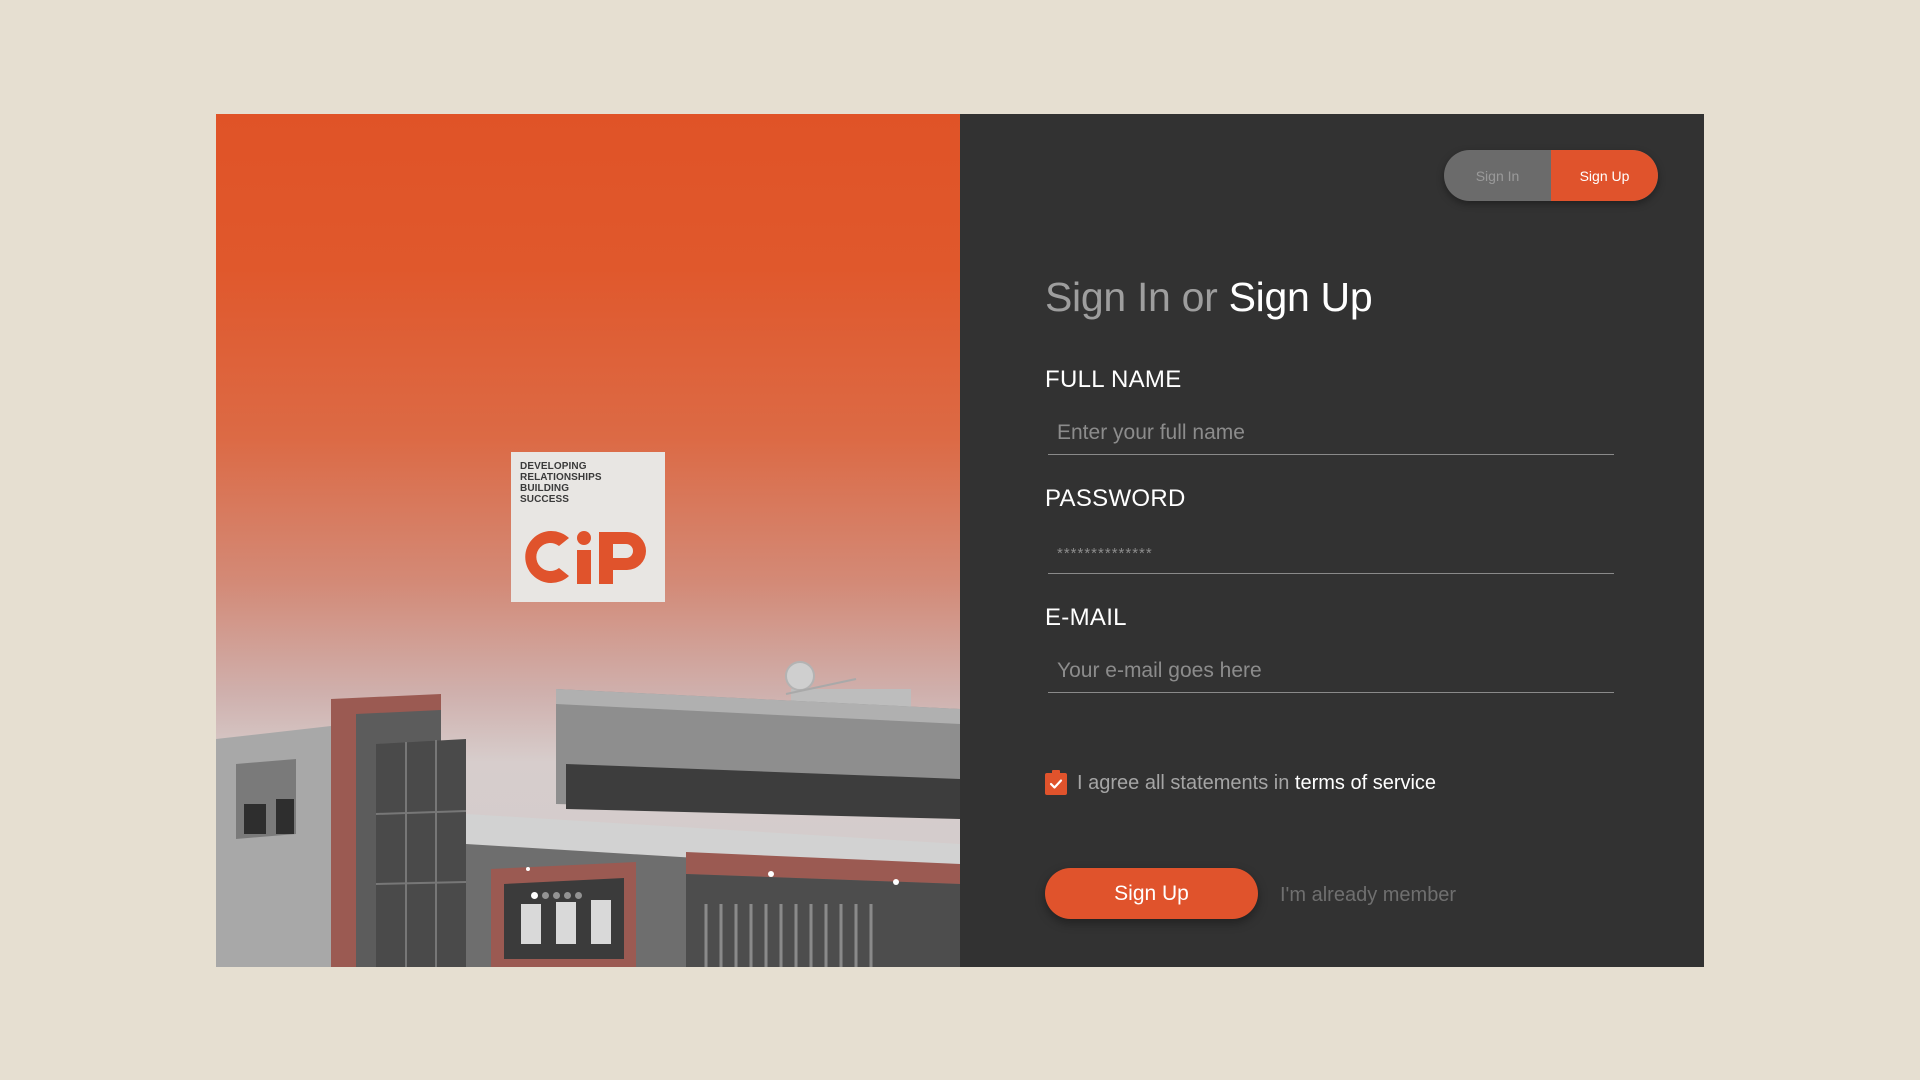 Image resolution: width=1920 pixels, height=1080 pixels. What do you see at coordinates (561, 477) in the screenshot?
I see `logo-tagline-line: RELATIONSHIPS` at bounding box center [561, 477].